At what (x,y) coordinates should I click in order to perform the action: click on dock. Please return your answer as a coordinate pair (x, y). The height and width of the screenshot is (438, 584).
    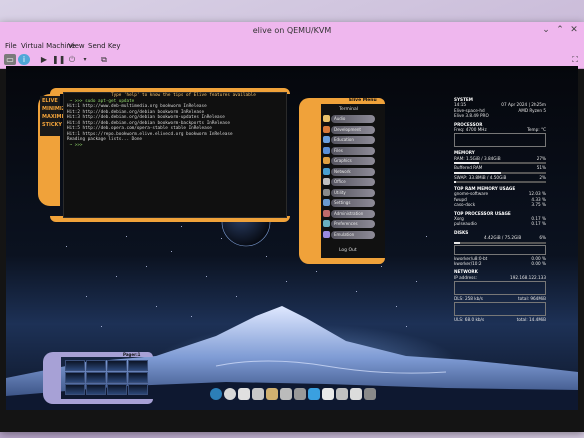
    Looking at the image, I should click on (294, 395).